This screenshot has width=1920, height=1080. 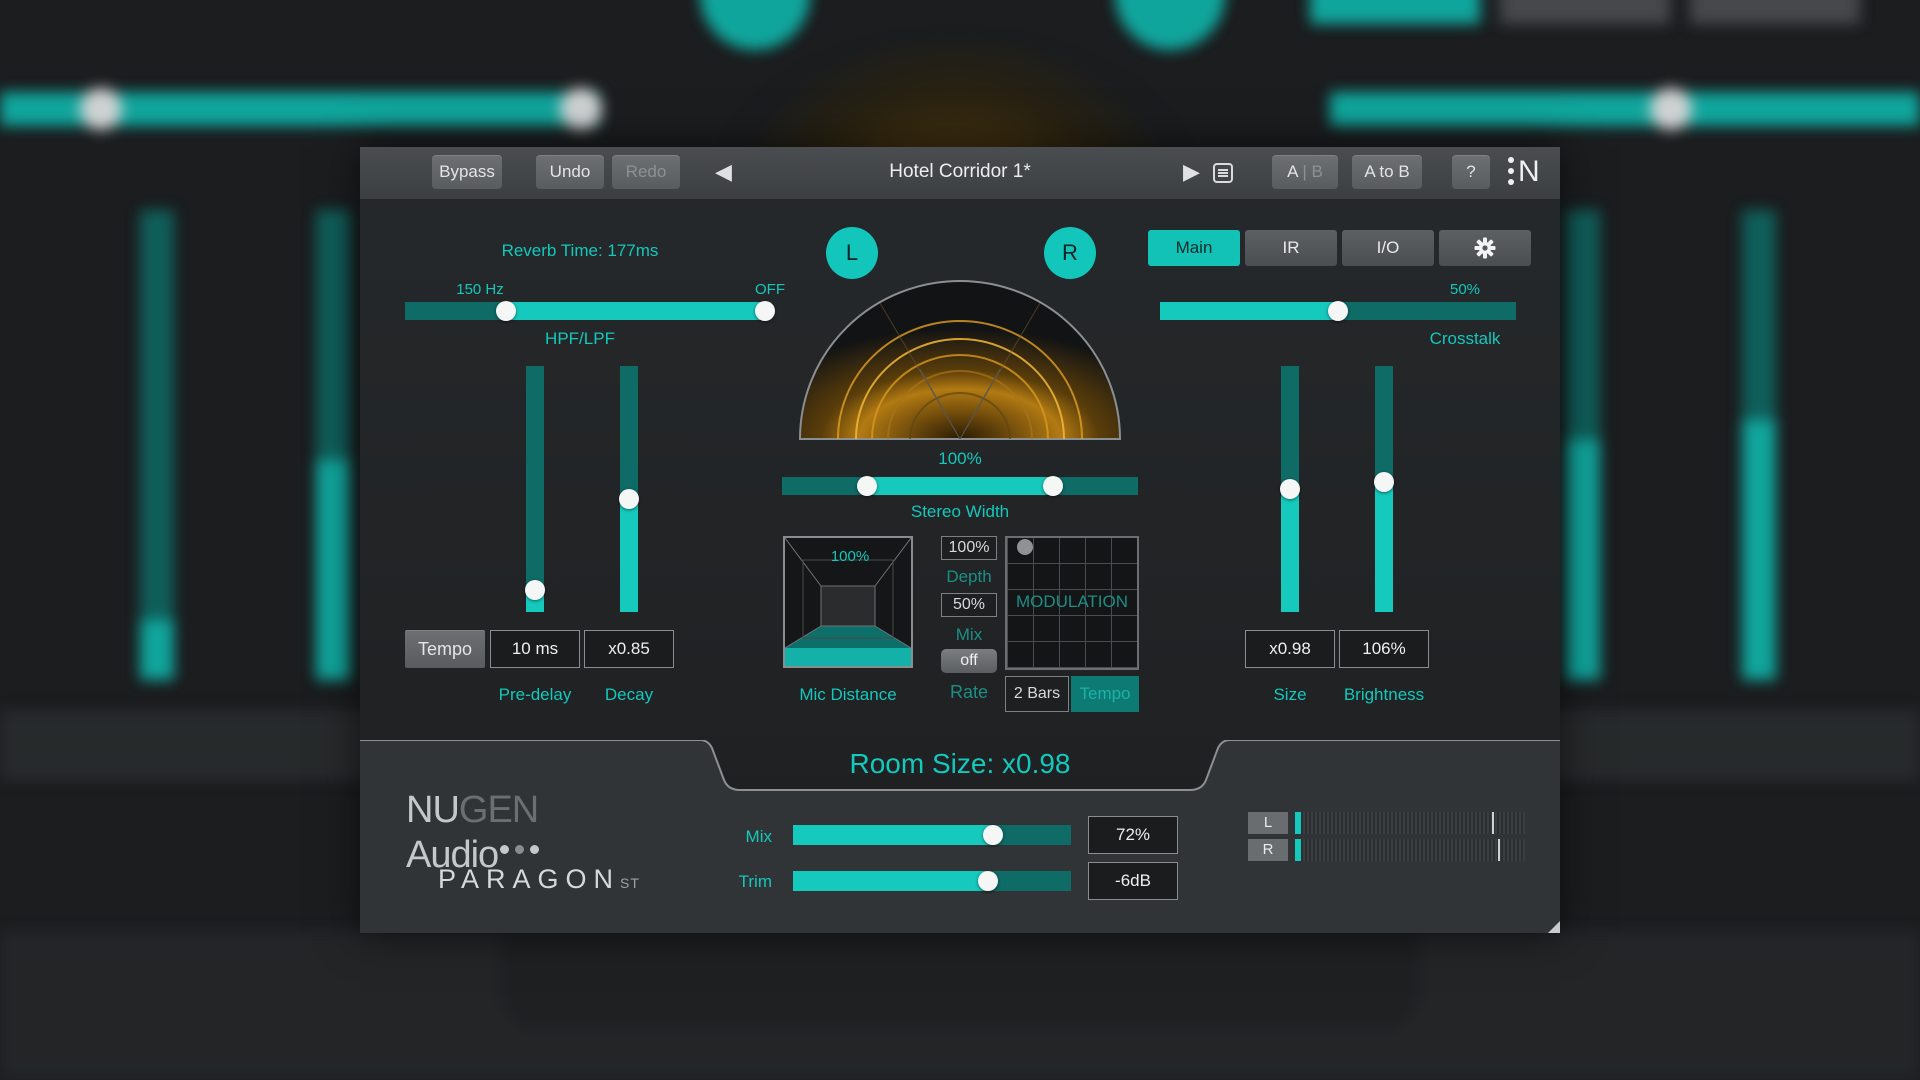 I want to click on predelay-label: Pre-delay, so click(x=535, y=694).